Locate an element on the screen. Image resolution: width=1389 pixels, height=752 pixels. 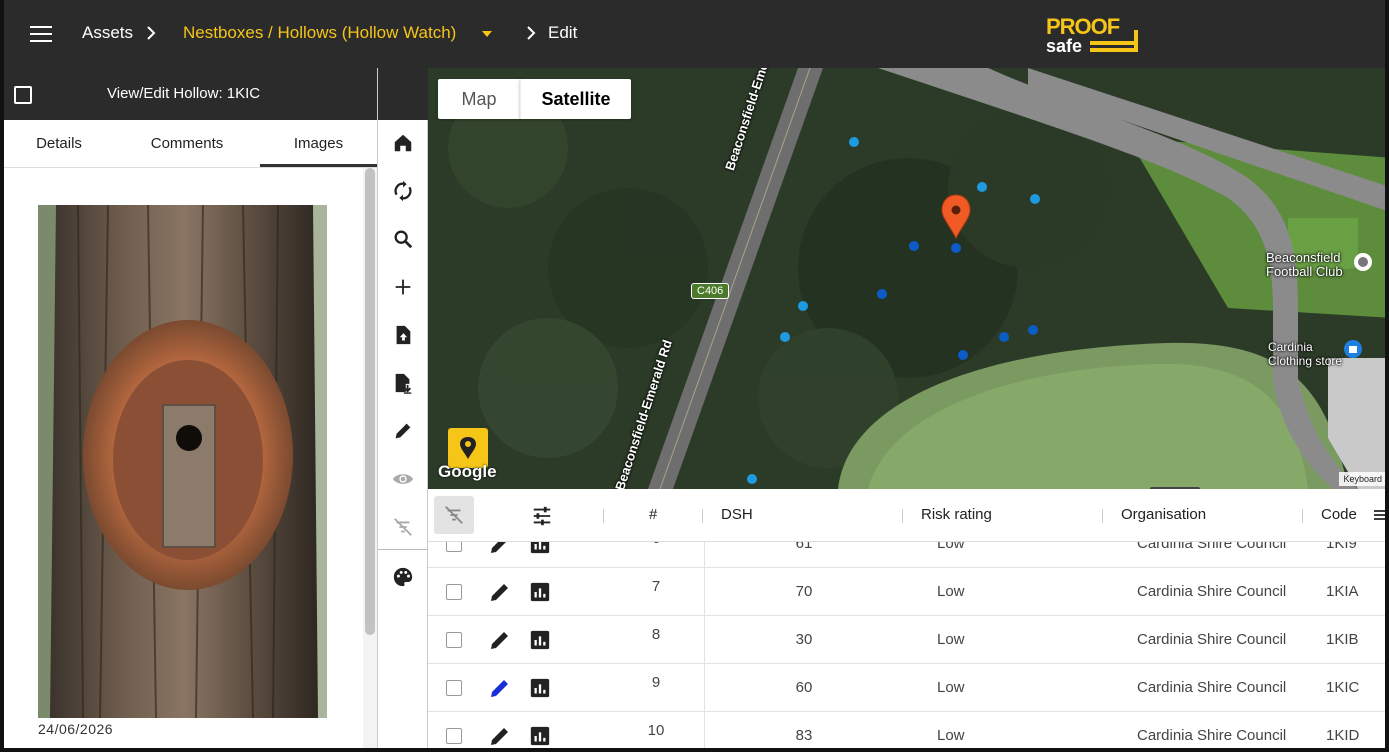
svg-text: safe is located at coordinates (1064, 46).